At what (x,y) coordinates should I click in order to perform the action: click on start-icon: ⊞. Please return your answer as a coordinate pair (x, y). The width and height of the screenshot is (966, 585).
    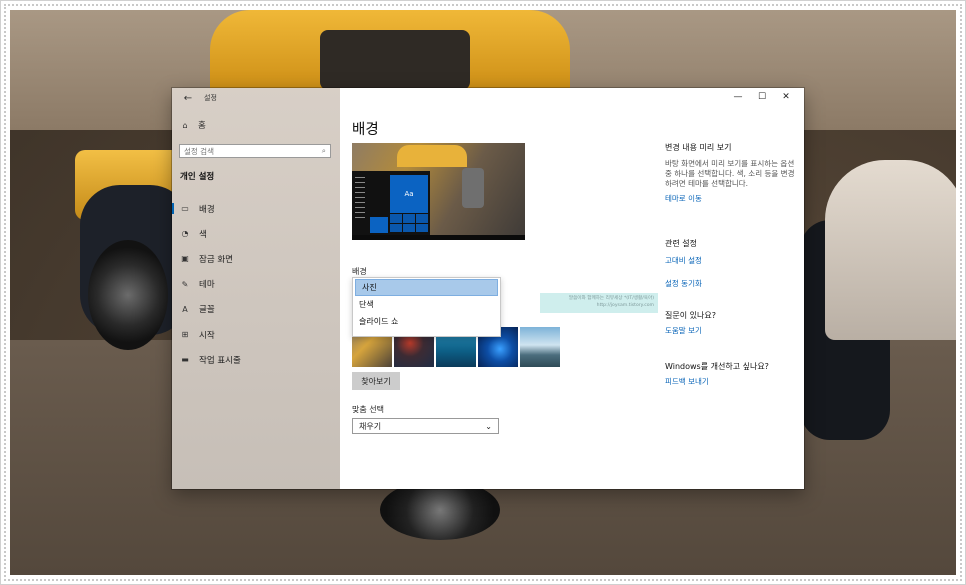
    Looking at the image, I should click on (185, 335).